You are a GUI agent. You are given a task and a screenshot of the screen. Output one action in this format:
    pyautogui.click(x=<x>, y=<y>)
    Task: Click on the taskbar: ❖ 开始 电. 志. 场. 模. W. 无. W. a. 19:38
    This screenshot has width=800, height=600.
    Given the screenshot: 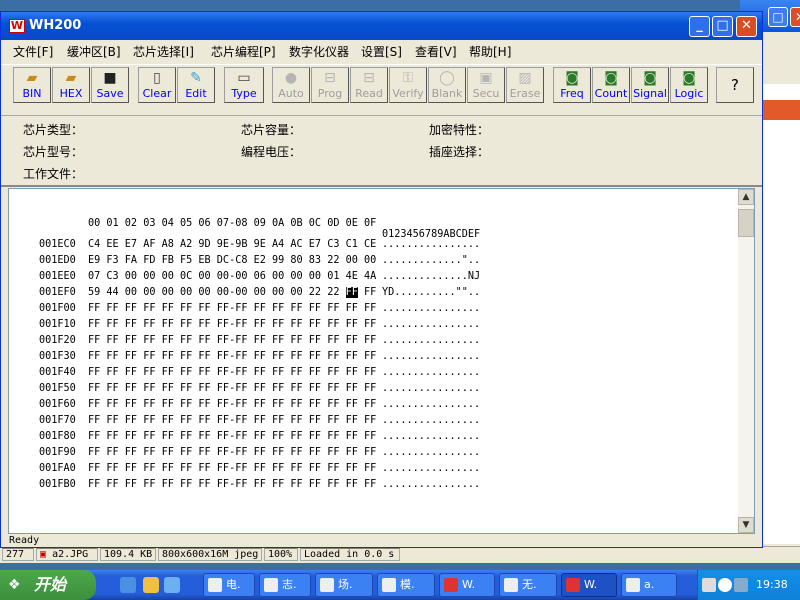 What is the action you would take?
    pyautogui.click(x=400, y=585)
    